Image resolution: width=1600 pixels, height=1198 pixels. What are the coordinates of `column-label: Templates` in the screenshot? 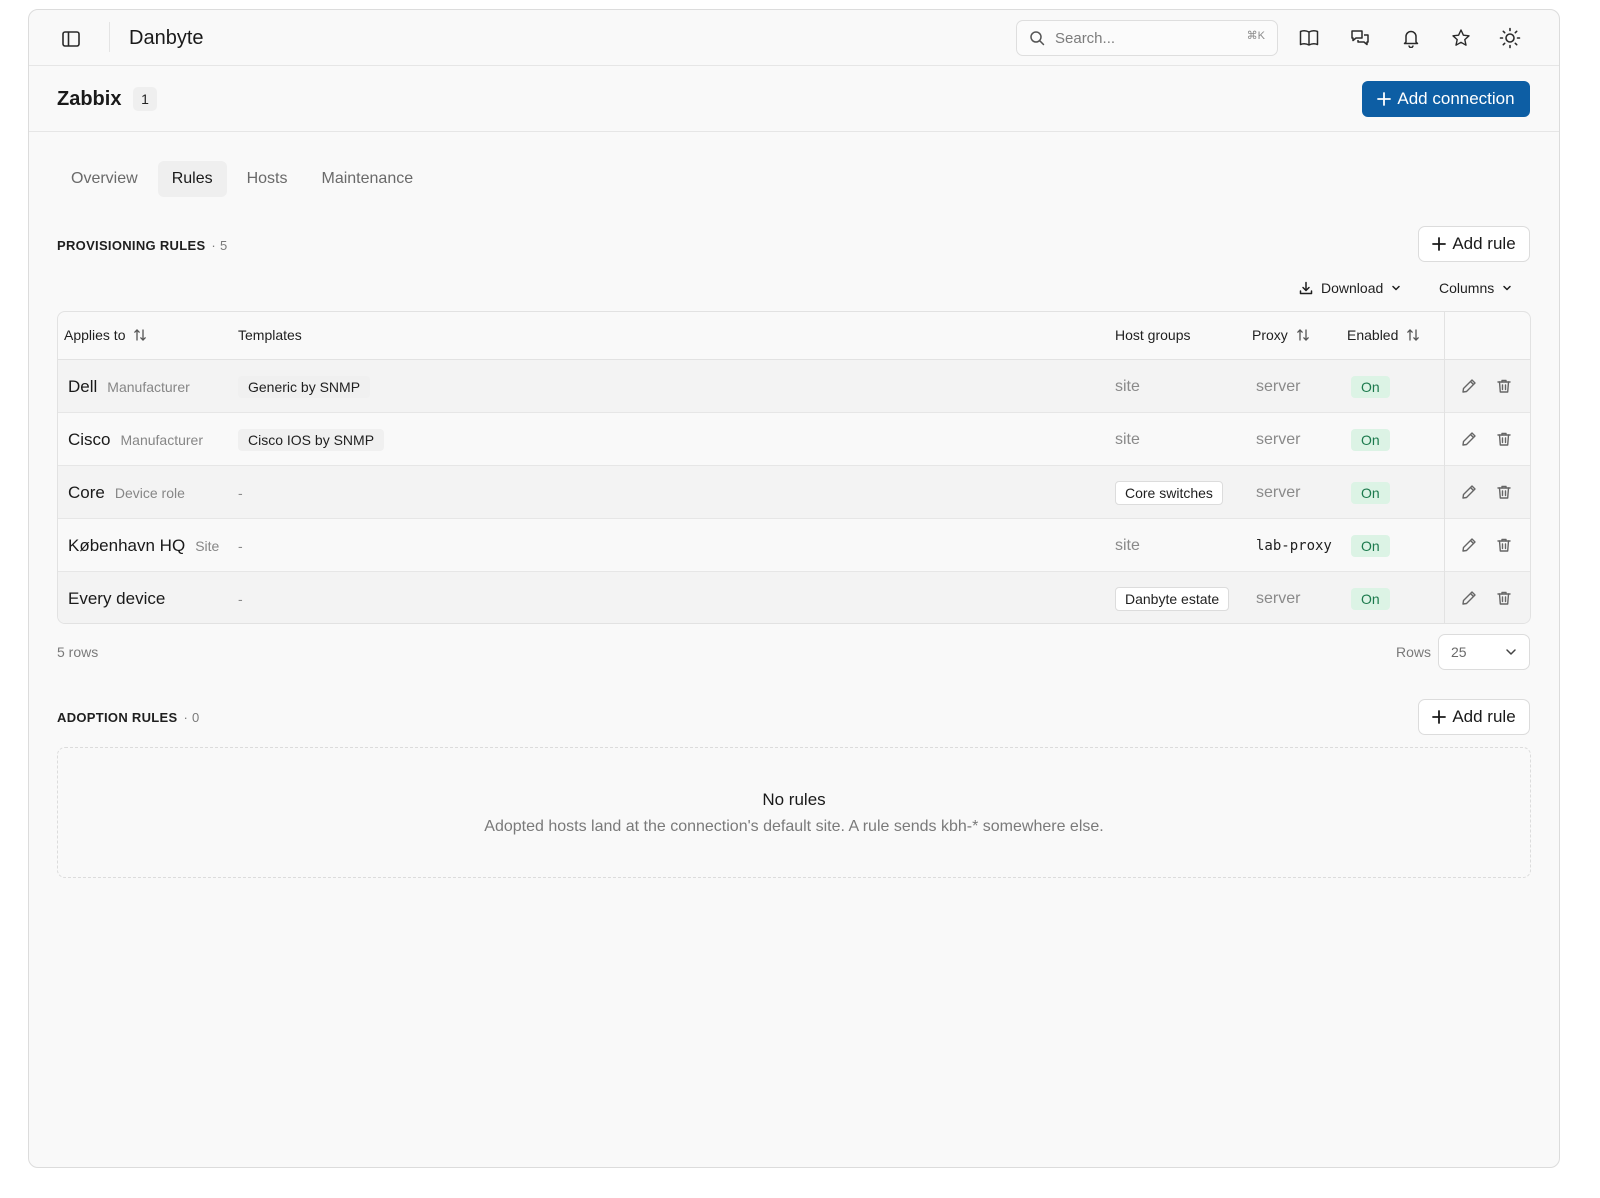 It's located at (270, 335).